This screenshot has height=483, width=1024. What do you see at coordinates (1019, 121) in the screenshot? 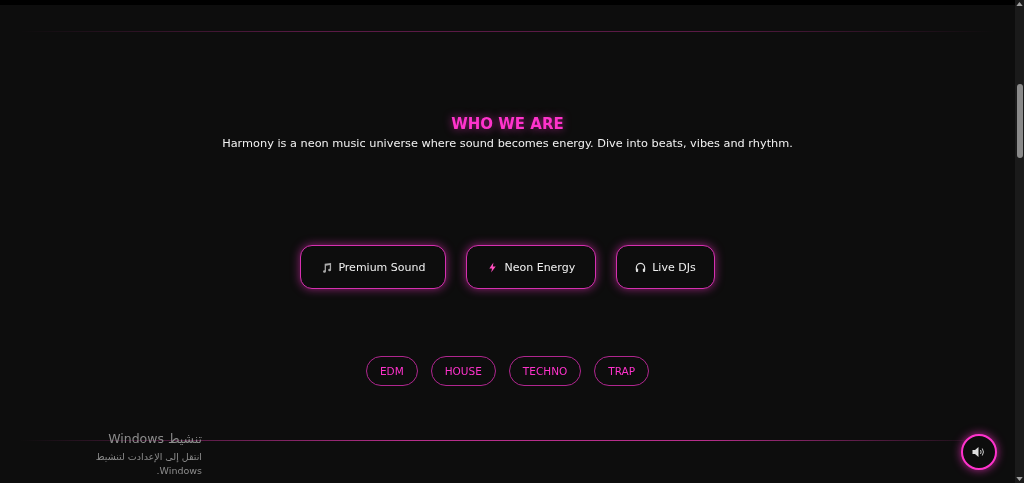
I see `scroll-thumb` at bounding box center [1019, 121].